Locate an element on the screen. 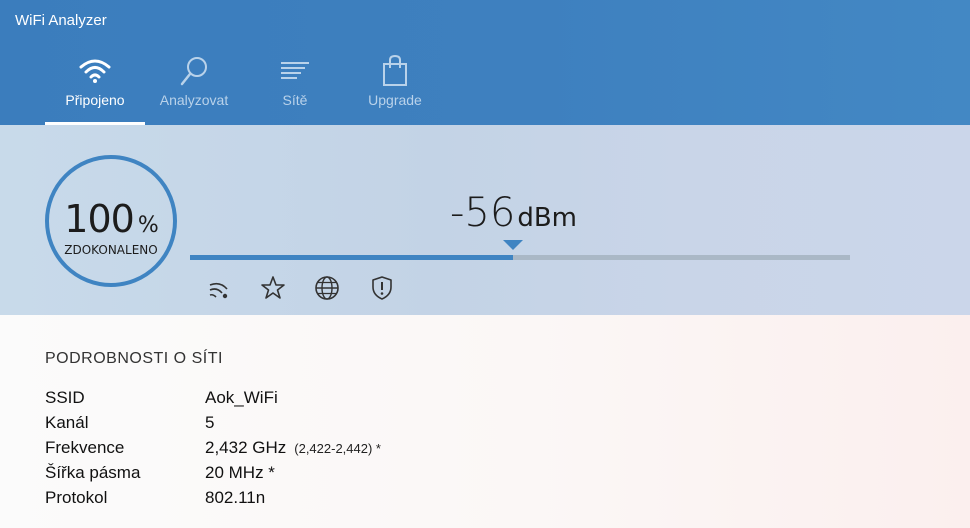  list-icon is located at coordinates (295, 72).